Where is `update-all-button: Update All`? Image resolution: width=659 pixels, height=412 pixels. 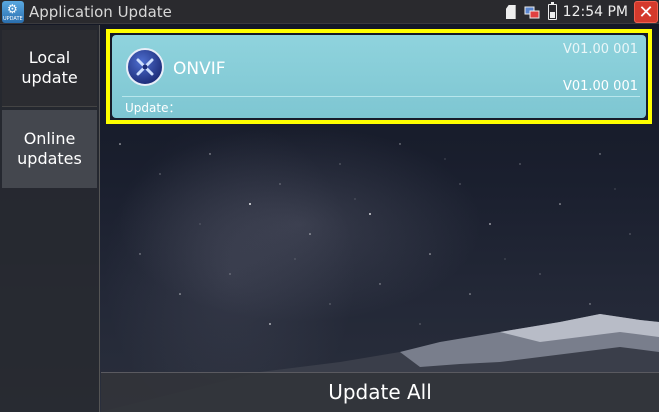
update-all-button: Update All is located at coordinates (380, 392).